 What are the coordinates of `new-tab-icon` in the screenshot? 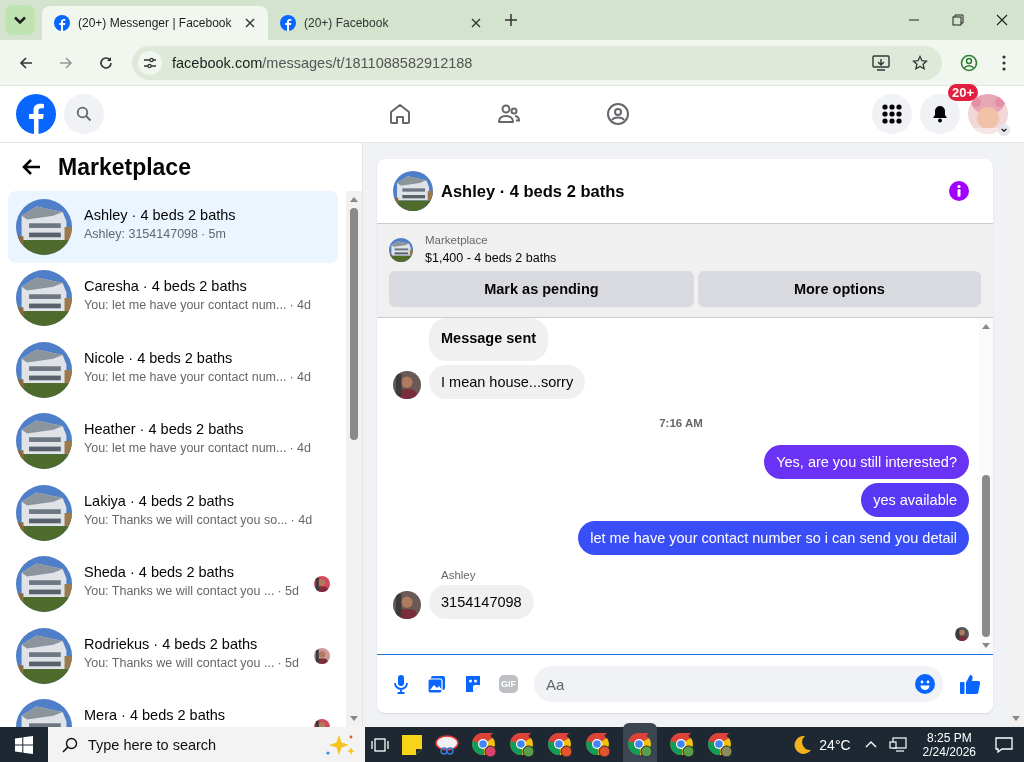 It's located at (511, 20).